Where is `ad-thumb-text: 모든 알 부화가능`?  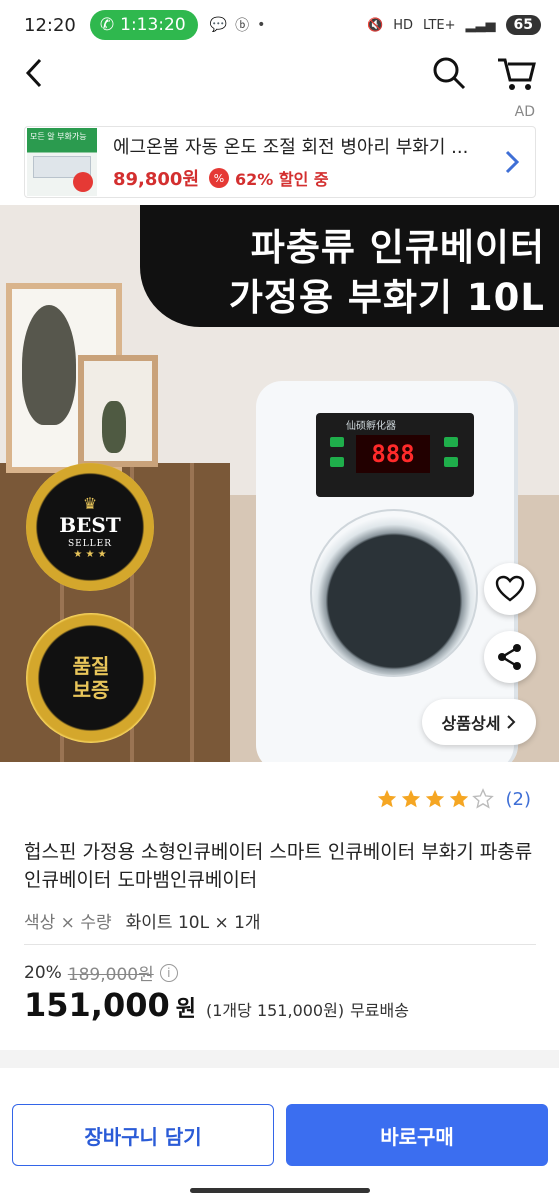 ad-thumb-text: 모든 알 부화가능 is located at coordinates (58, 136).